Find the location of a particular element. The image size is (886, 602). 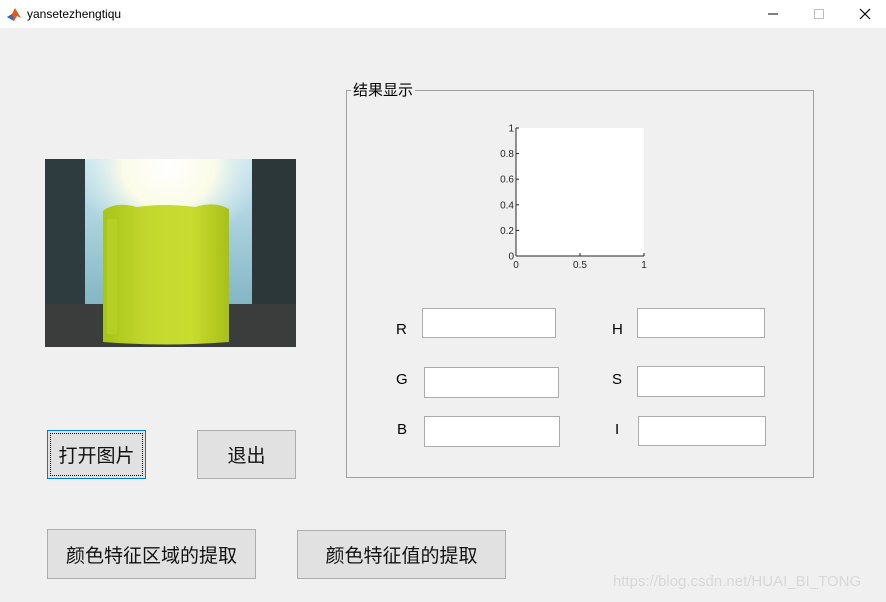

maximize-button is located at coordinates (819, 14).